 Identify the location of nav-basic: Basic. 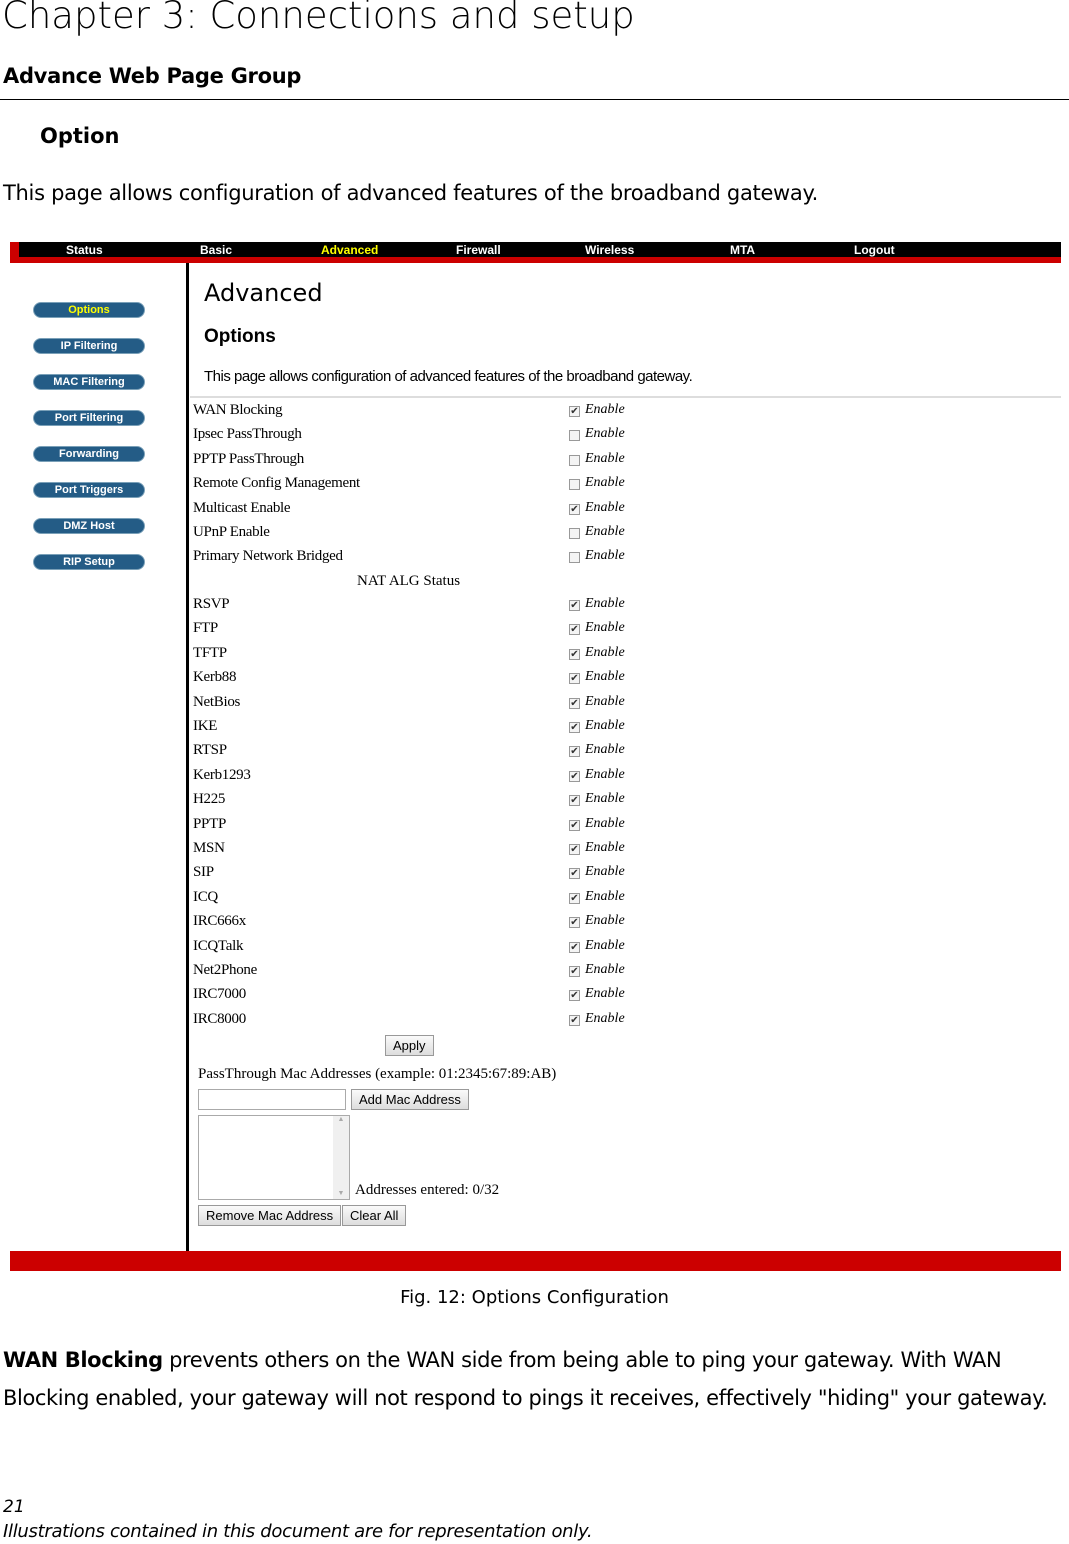
(216, 250).